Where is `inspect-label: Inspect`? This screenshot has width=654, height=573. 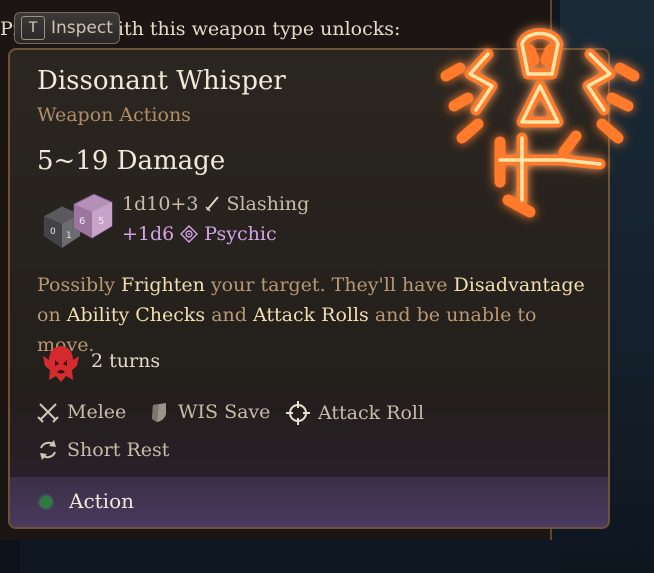
inspect-label: Inspect is located at coordinates (82, 28).